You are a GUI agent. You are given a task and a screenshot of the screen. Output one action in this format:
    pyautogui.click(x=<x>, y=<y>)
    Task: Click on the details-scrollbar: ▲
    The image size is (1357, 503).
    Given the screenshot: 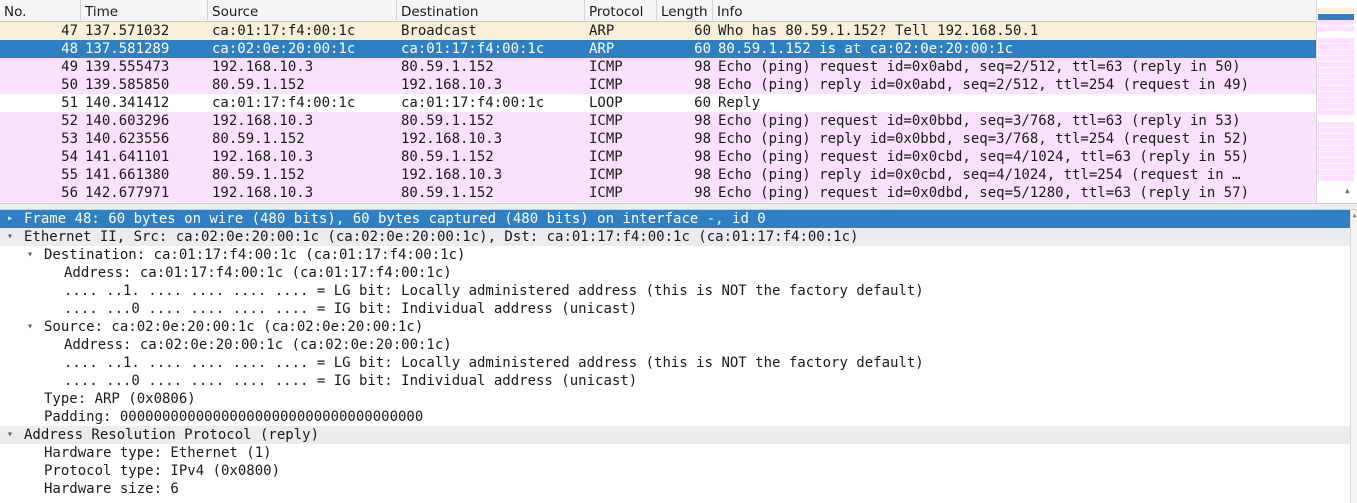 What is the action you would take?
    pyautogui.click(x=1353, y=356)
    